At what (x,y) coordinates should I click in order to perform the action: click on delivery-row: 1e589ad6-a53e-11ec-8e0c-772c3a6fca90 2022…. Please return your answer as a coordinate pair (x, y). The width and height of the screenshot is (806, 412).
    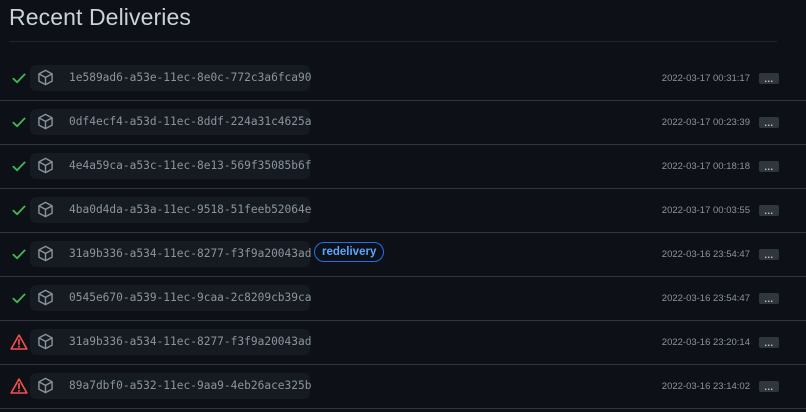
    Looking at the image, I should click on (403, 79).